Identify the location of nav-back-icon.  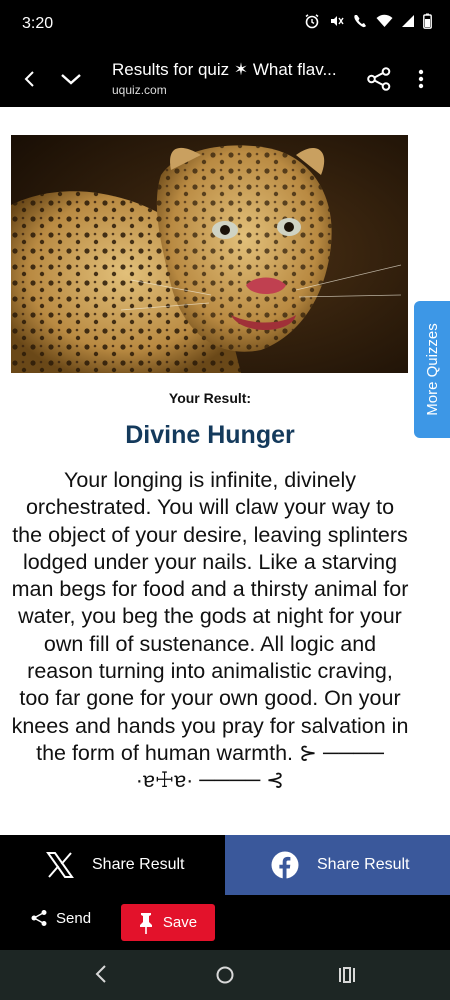
(101, 974).